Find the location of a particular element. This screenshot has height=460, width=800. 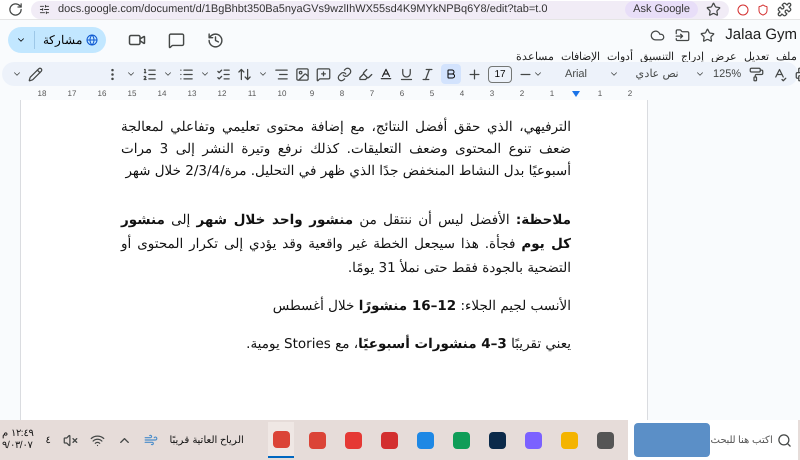

ruler-number: 3 is located at coordinates (492, 94).